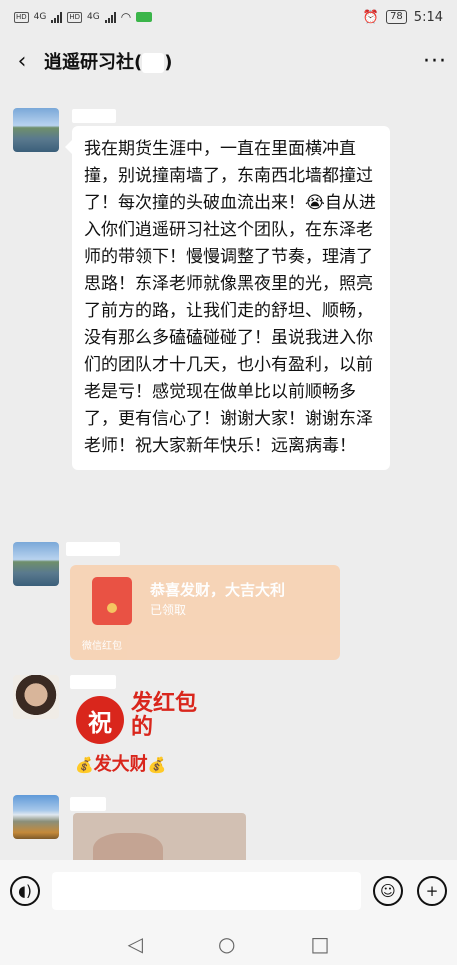  What do you see at coordinates (100, 720) in the screenshot?
I see `sticker-badge: 祝` at bounding box center [100, 720].